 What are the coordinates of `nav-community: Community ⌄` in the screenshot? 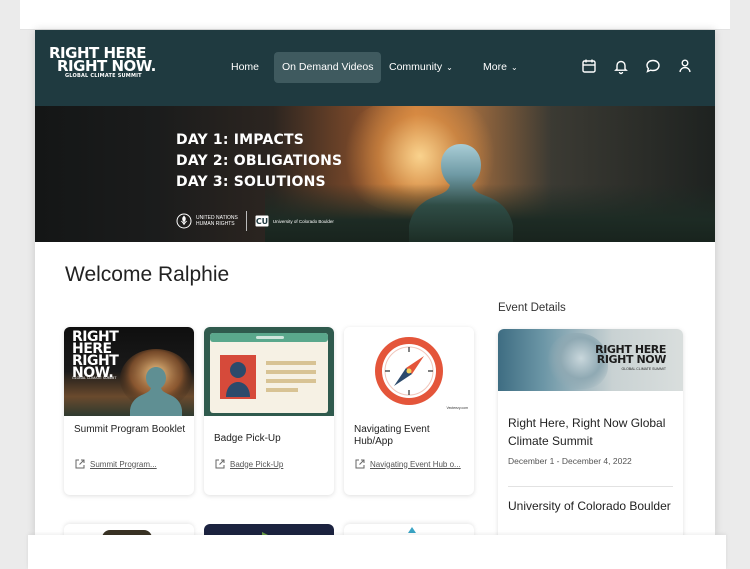 It's located at (421, 67).